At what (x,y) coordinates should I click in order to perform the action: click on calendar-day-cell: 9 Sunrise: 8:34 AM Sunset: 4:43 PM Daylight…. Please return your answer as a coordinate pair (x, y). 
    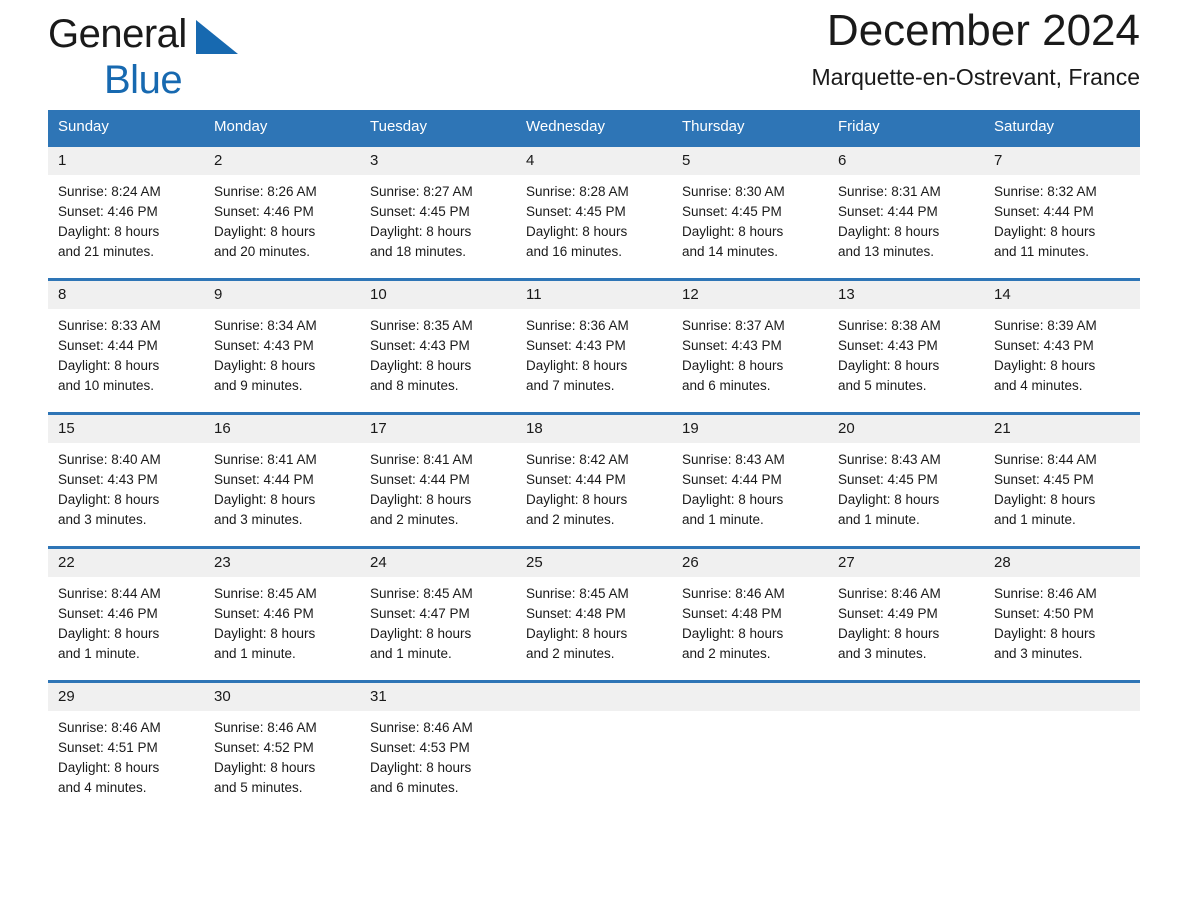
    Looking at the image, I should click on (282, 346).